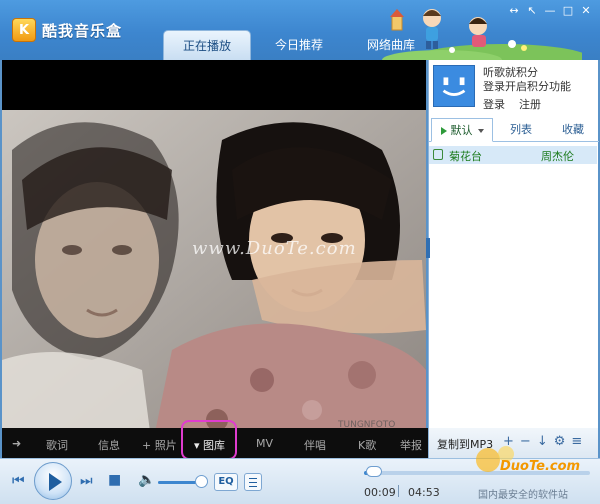 The height and width of the screenshot is (504, 600). I want to click on points-promo-line1: 听歌就积分, so click(510, 72).